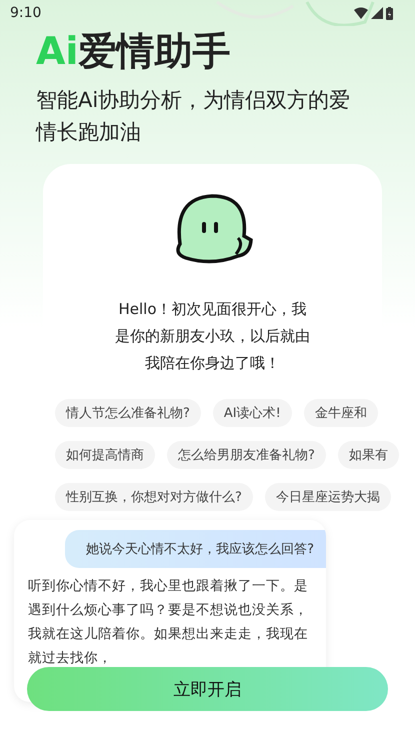 The image size is (415, 738). Describe the element at coordinates (368, 455) in the screenshot. I see `suggestion-chip: 如果有` at that location.